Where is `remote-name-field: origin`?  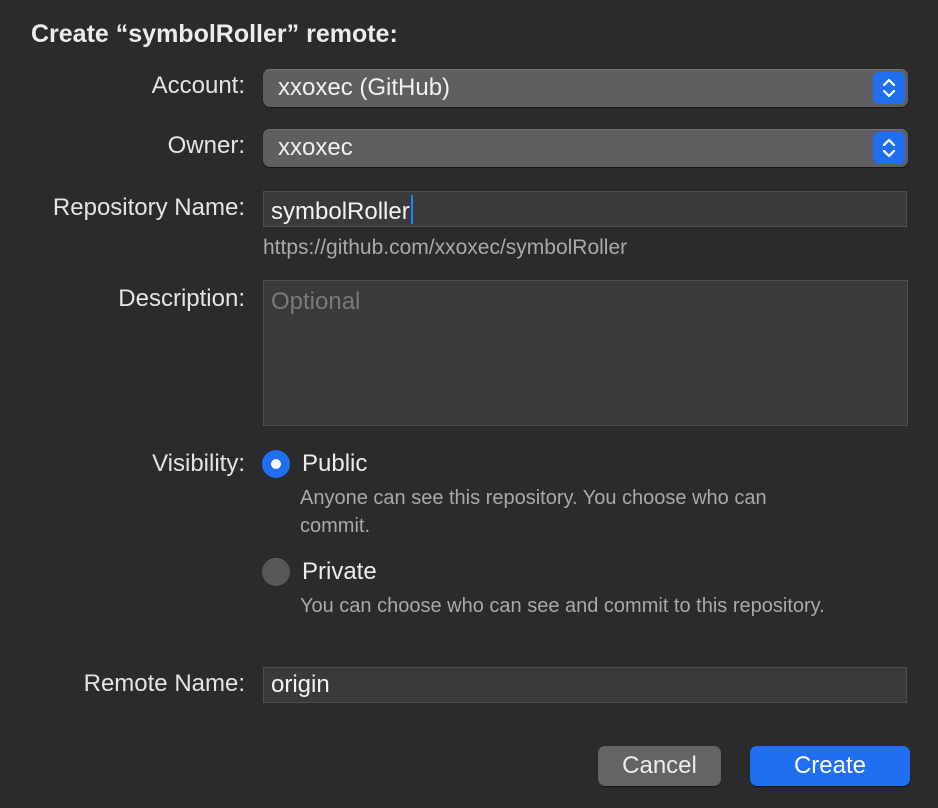 remote-name-field: origin is located at coordinates (585, 685).